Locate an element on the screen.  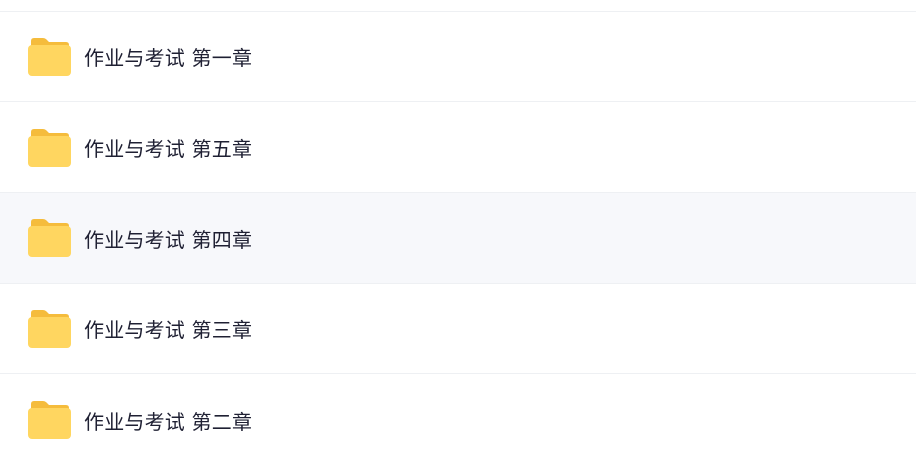
folder-name: 作业与考试 第二章 is located at coordinates (168, 421).